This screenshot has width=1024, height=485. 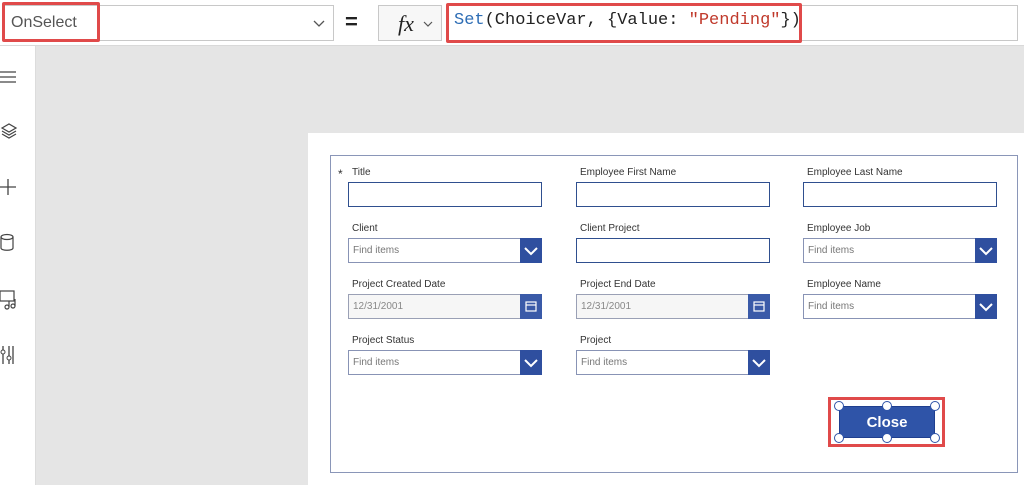 I want to click on project-status-placeholder: Find items, so click(x=376, y=362).